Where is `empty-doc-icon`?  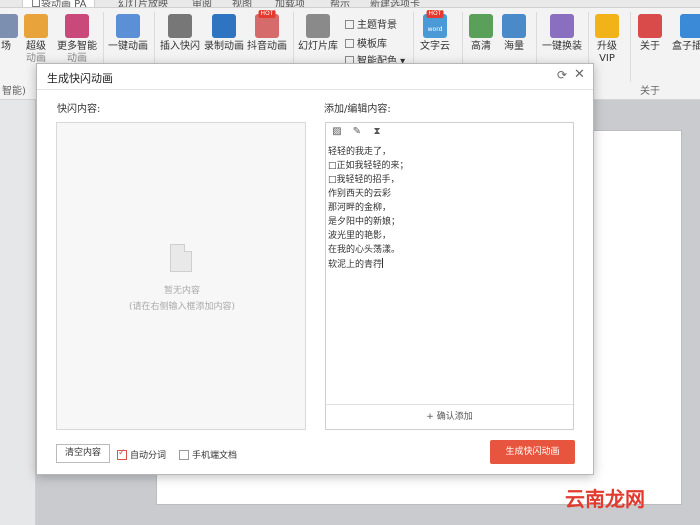
empty-doc-icon is located at coordinates (181, 258).